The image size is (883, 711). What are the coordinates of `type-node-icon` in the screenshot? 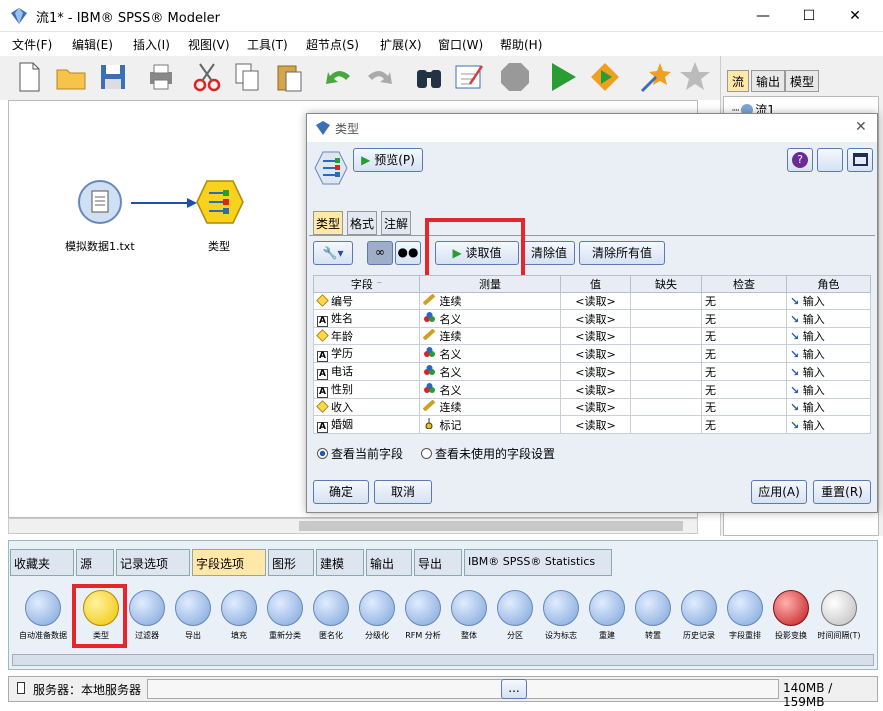 It's located at (220, 202).